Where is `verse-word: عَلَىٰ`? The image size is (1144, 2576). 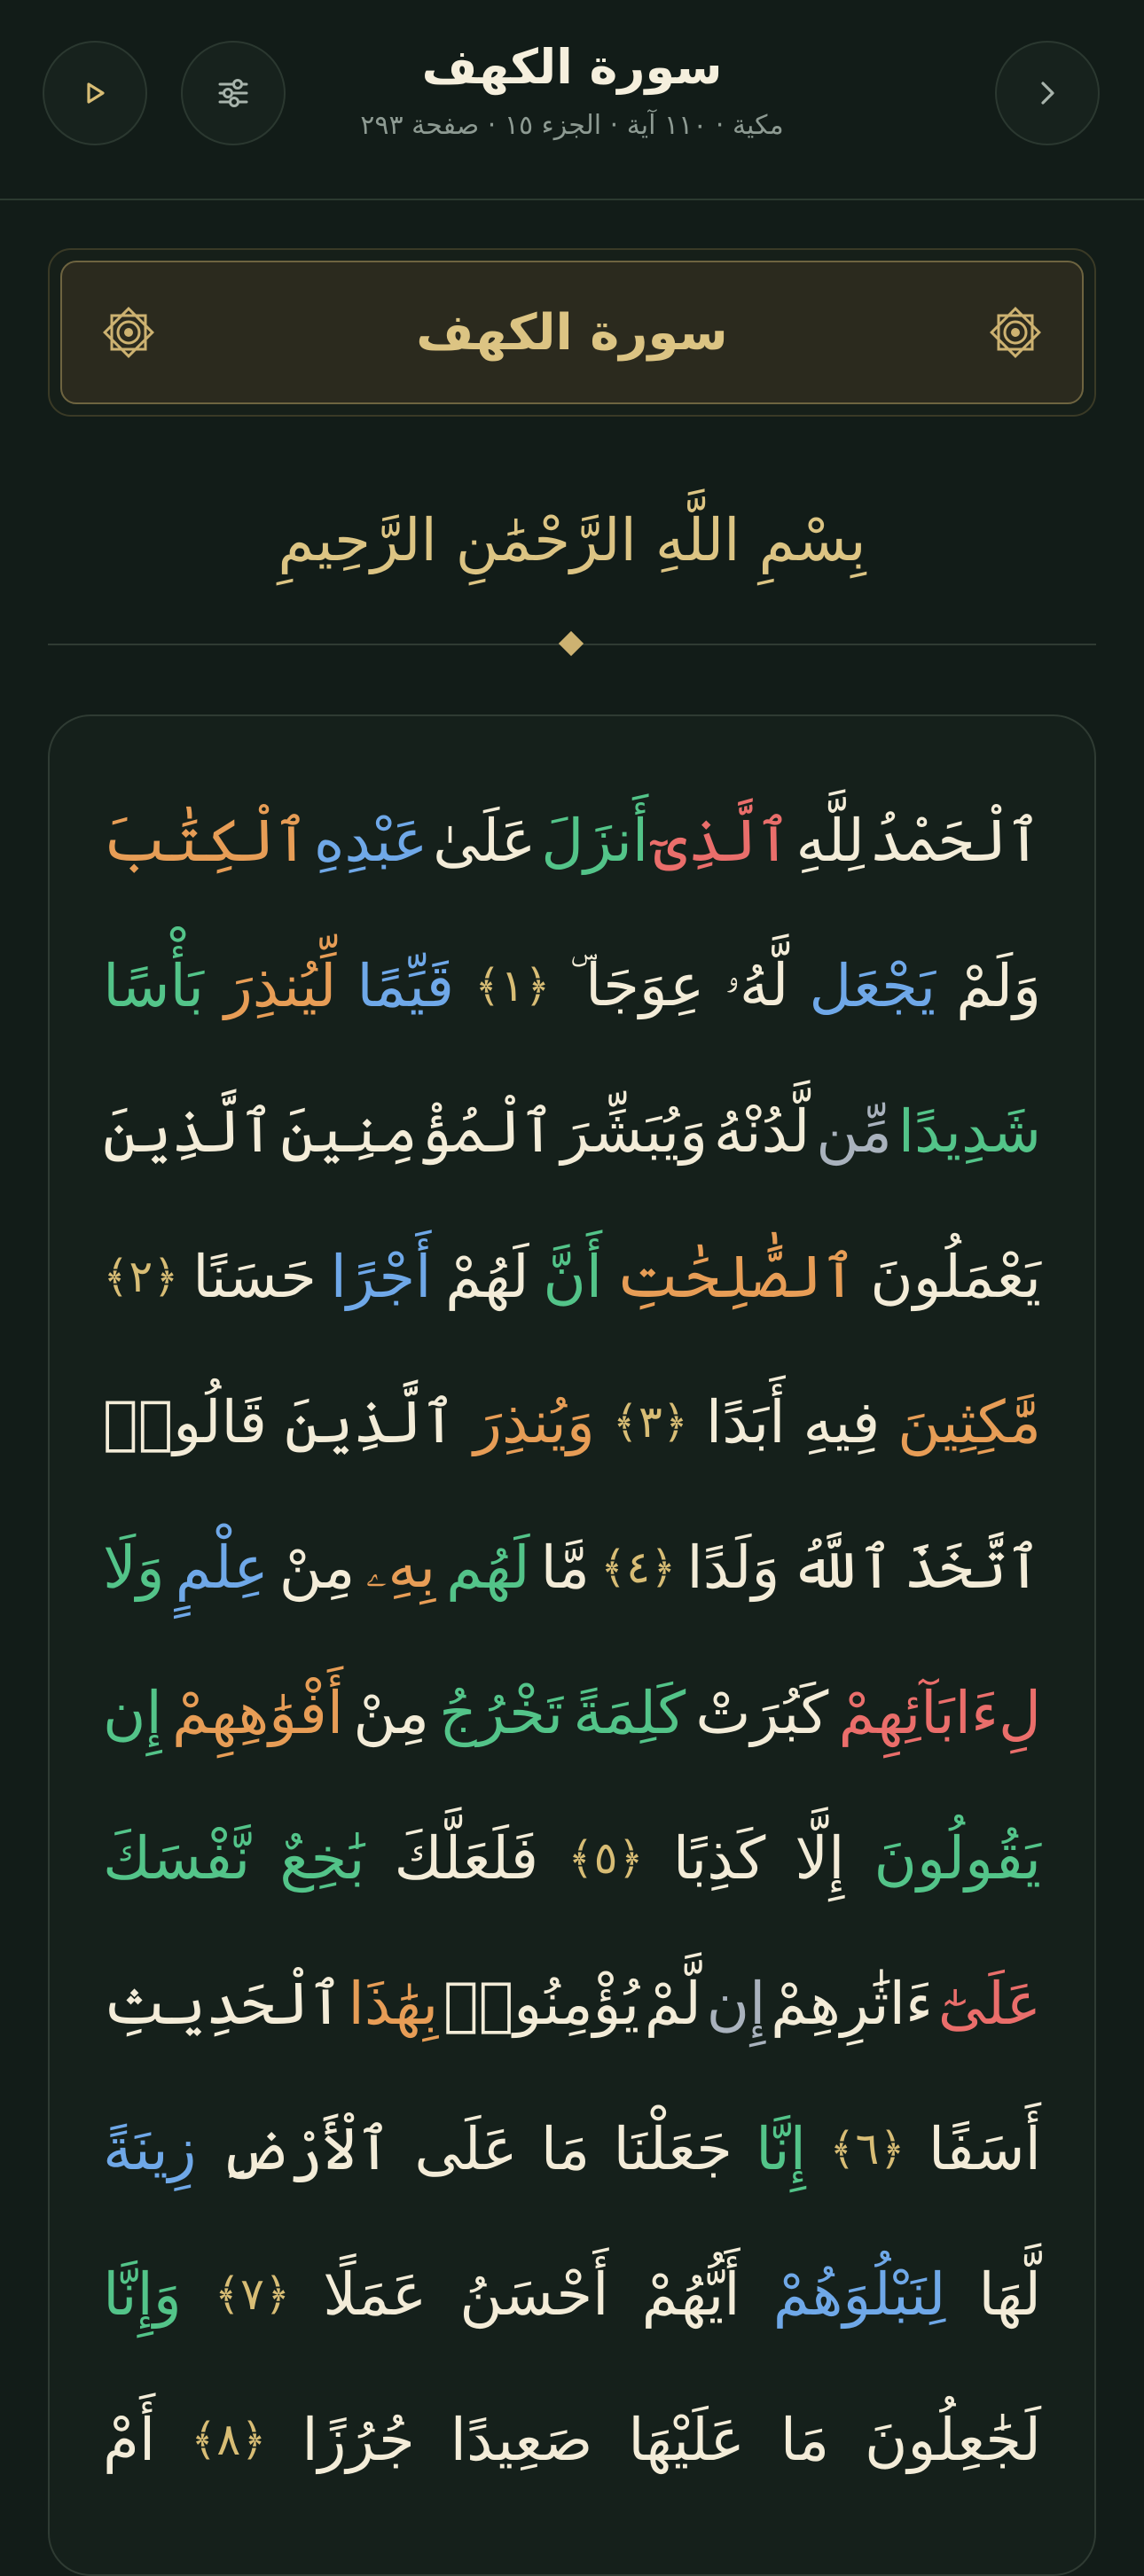 verse-word: عَلَىٰ is located at coordinates (485, 841).